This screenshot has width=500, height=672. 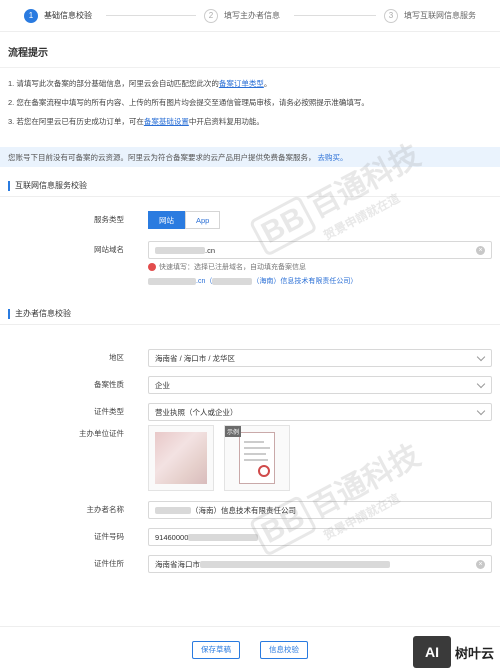 What do you see at coordinates (264, 471) in the screenshot?
I see `seal-icon` at bounding box center [264, 471].